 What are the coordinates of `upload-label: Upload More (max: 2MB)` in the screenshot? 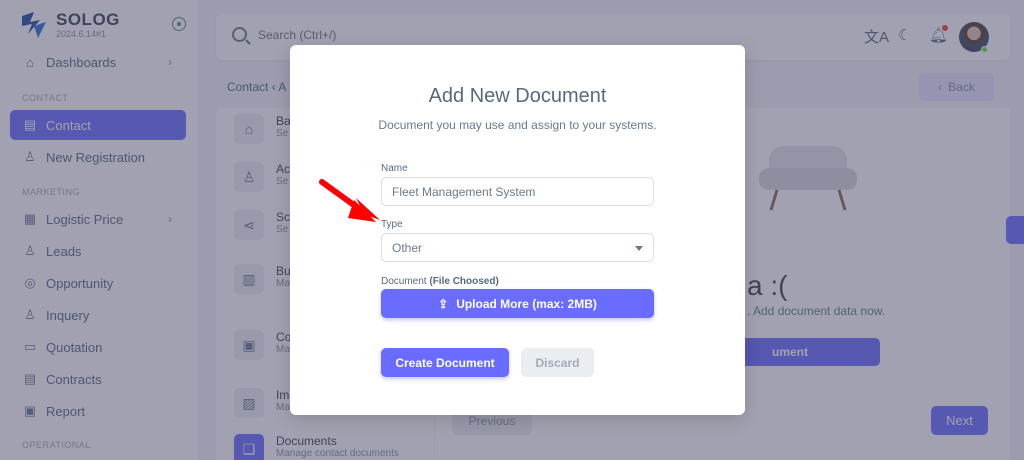 It's located at (526, 303).